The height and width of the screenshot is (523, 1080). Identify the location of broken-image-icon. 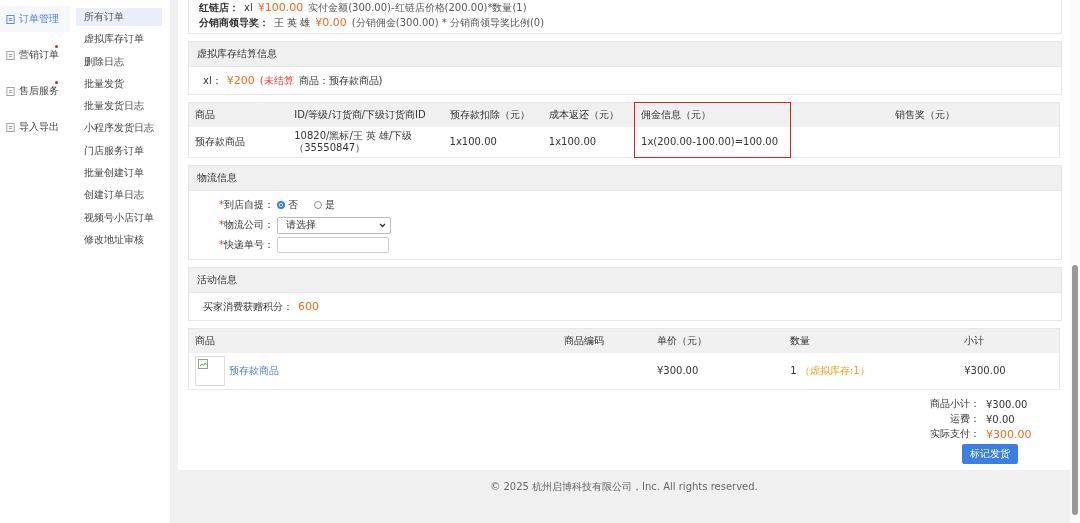
(210, 371).